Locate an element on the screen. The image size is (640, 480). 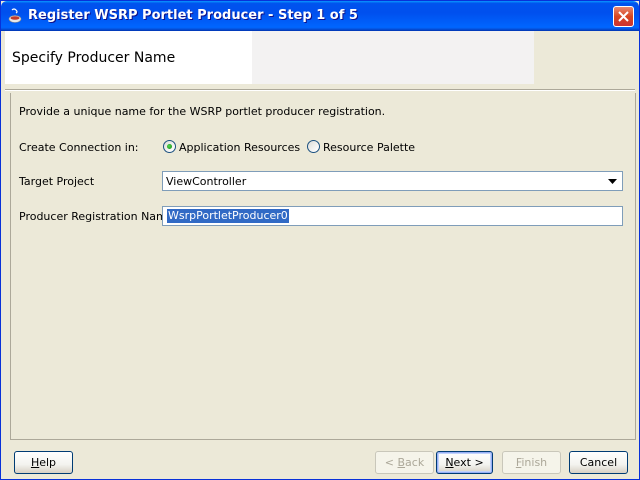
select-value: ViewController is located at coordinates (206, 181).